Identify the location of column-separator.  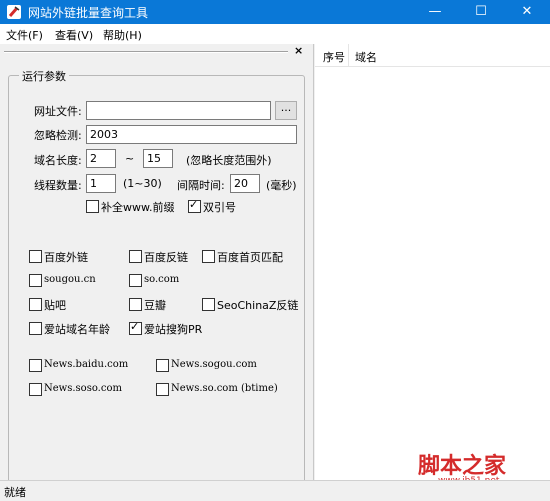
(348, 55).